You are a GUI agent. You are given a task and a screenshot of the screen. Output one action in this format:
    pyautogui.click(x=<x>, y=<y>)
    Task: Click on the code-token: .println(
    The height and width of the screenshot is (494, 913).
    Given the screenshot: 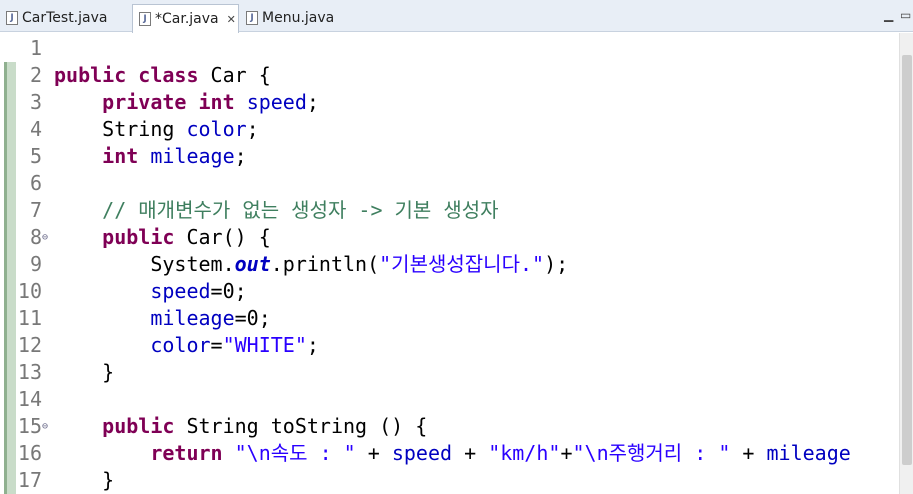 What is the action you would take?
    pyautogui.click(x=325, y=264)
    